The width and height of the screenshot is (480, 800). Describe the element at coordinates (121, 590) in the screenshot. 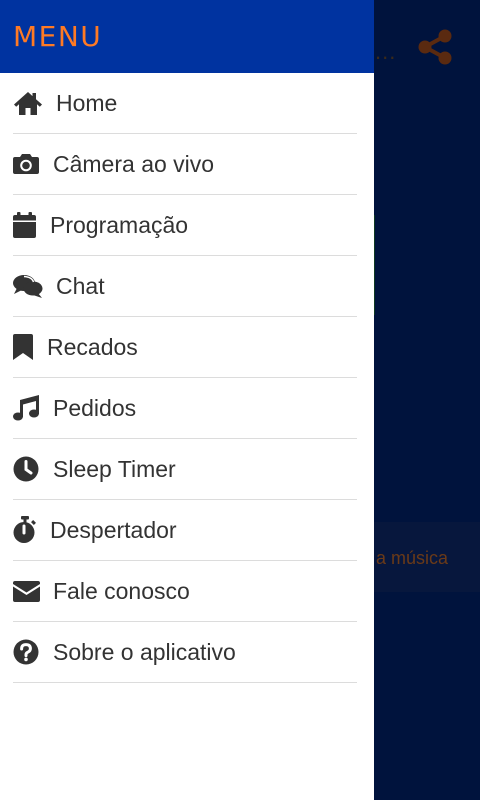

I see `menu-item-label: Fale conosco` at that location.